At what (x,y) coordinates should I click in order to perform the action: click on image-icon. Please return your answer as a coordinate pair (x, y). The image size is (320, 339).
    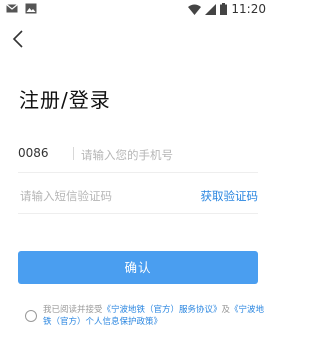
    Looking at the image, I should click on (31, 8).